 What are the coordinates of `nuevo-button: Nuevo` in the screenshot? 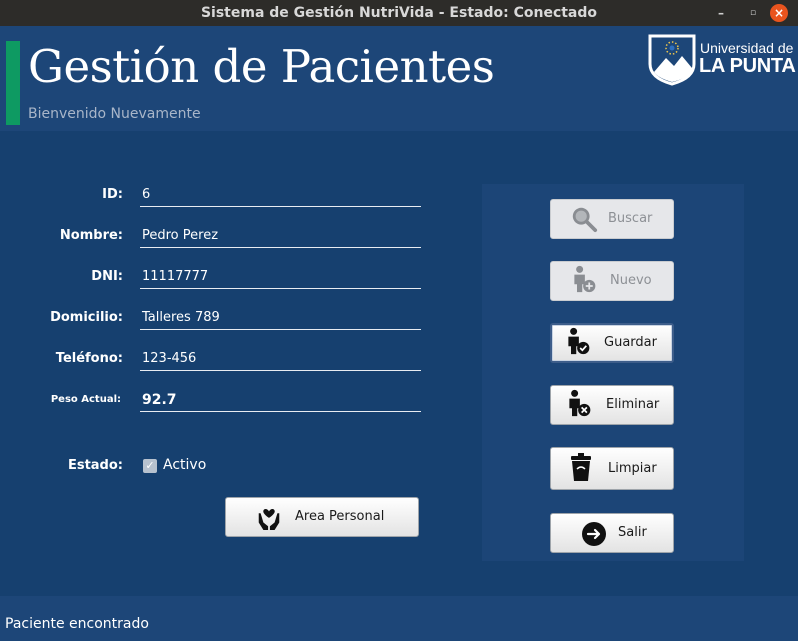 It's located at (612, 281).